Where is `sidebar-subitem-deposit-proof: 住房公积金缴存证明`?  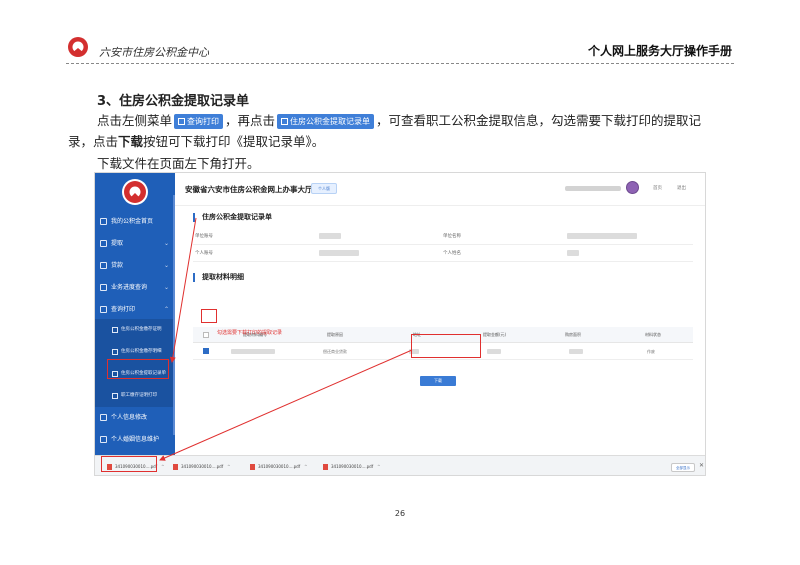
sidebar-subitem-deposit-proof: 住房公积金缴存证明 is located at coordinates (135, 330).